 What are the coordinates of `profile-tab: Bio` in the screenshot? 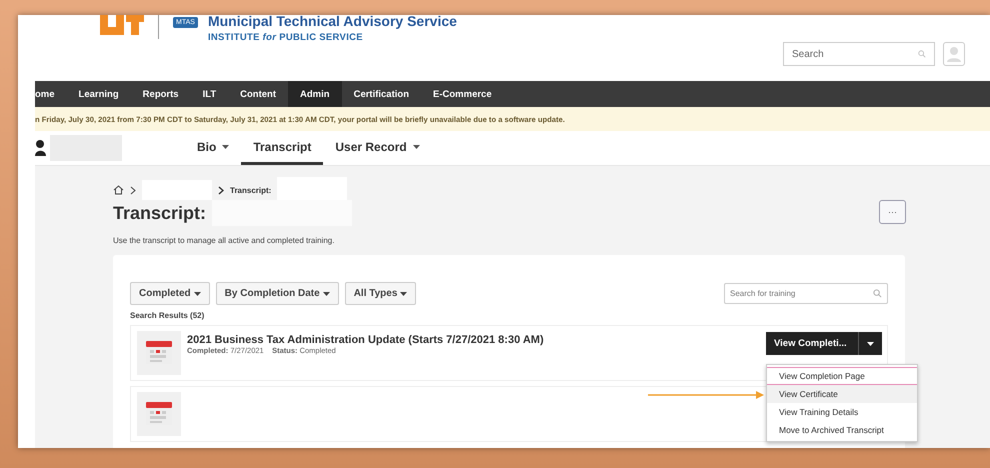 It's located at (213, 148).